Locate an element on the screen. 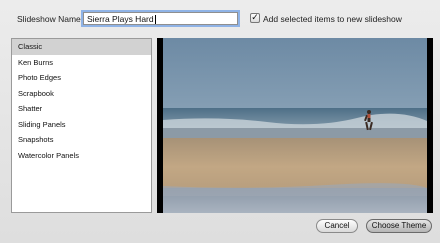 The width and height of the screenshot is (440, 243). theme-item-classic: Classic is located at coordinates (81, 47).